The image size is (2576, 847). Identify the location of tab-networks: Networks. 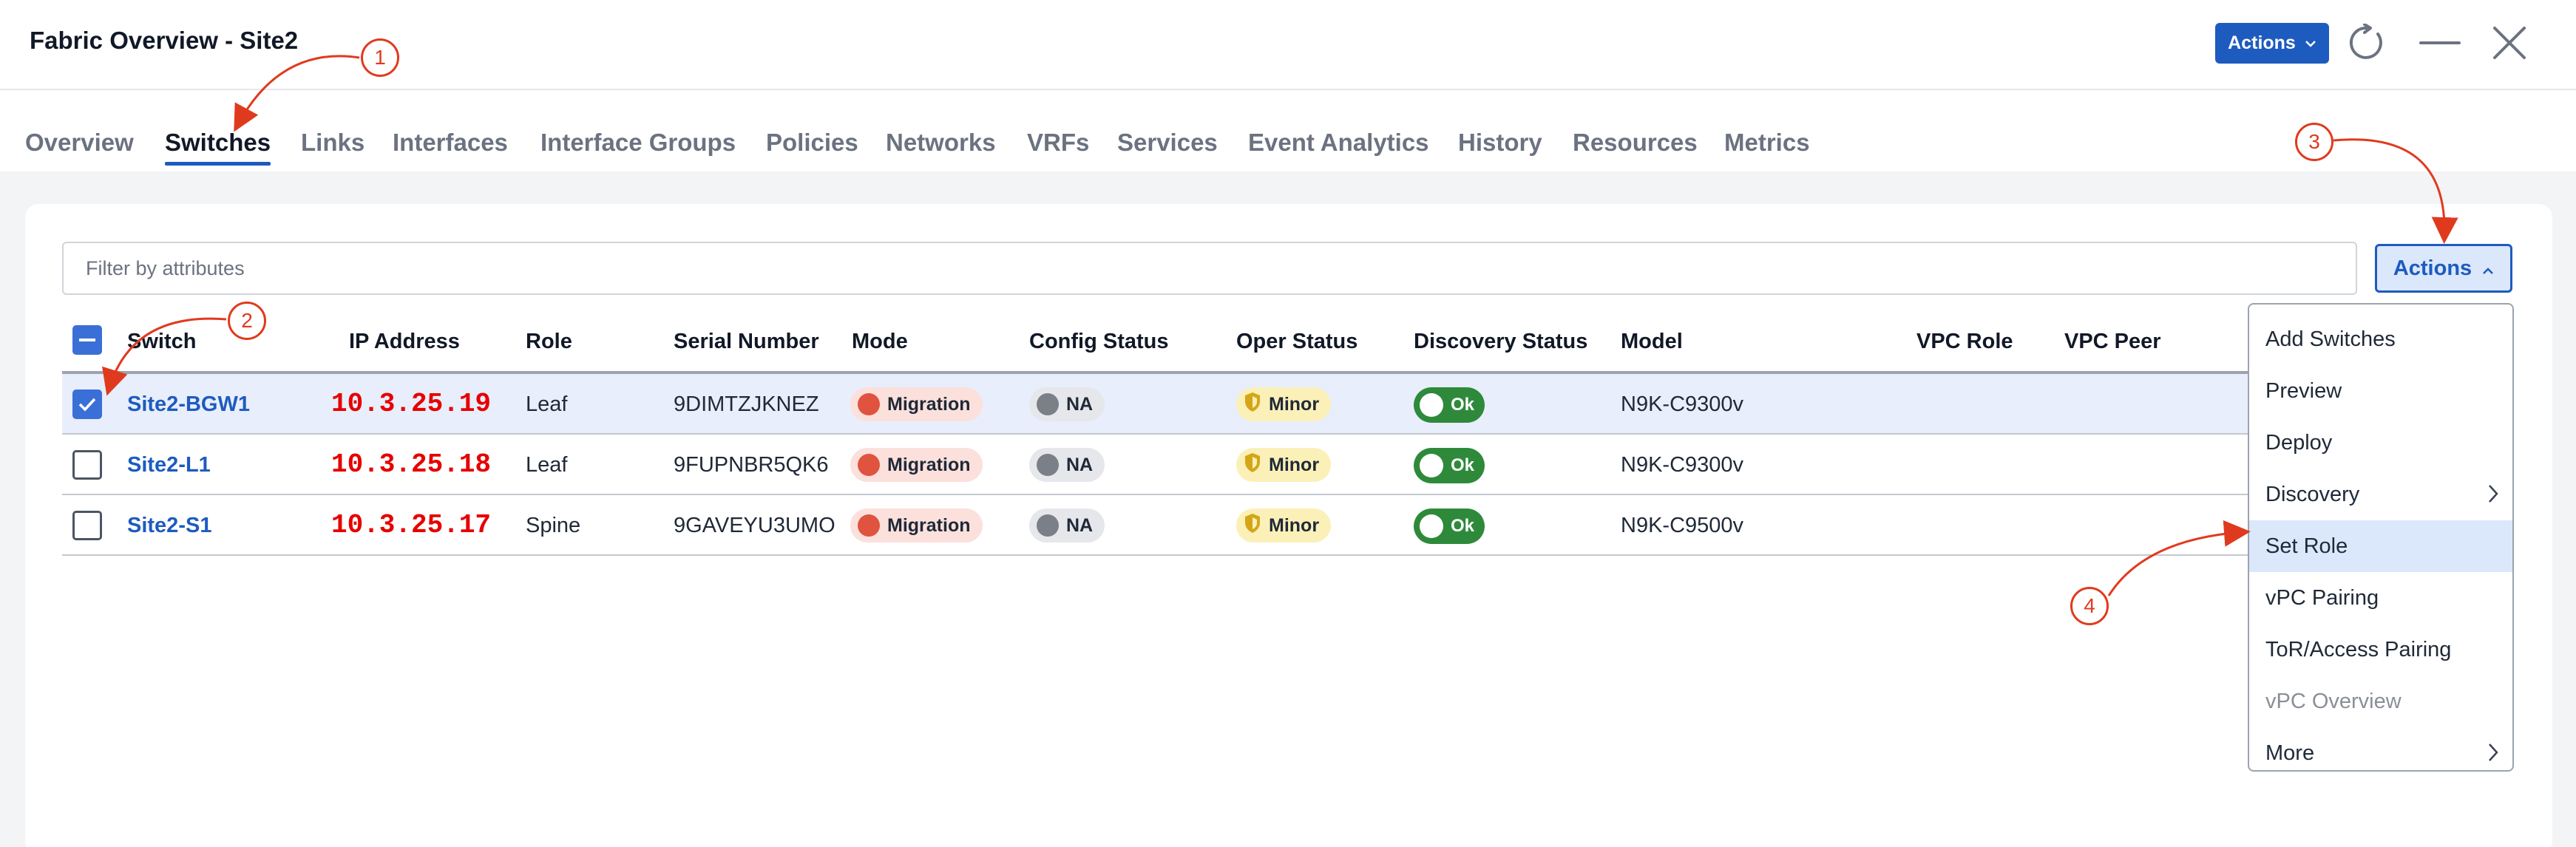
(941, 143).